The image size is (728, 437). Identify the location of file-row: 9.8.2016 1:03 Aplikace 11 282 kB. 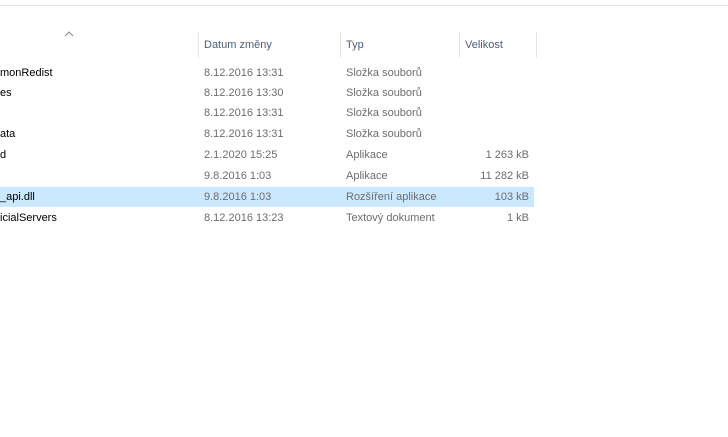
(267, 176).